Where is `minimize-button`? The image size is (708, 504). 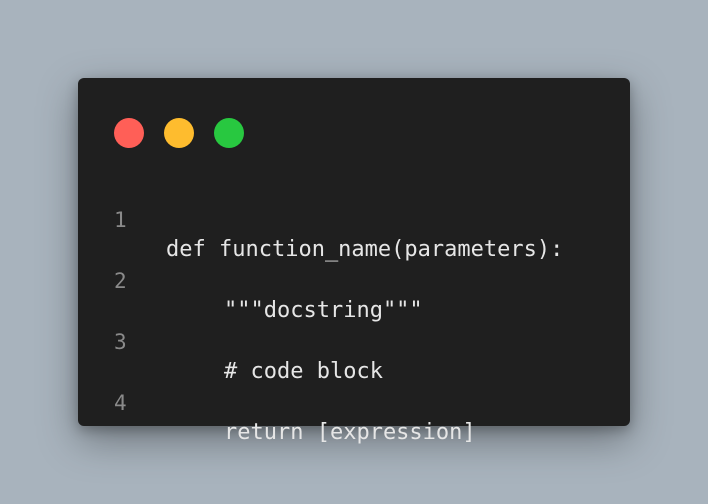 minimize-button is located at coordinates (179, 133).